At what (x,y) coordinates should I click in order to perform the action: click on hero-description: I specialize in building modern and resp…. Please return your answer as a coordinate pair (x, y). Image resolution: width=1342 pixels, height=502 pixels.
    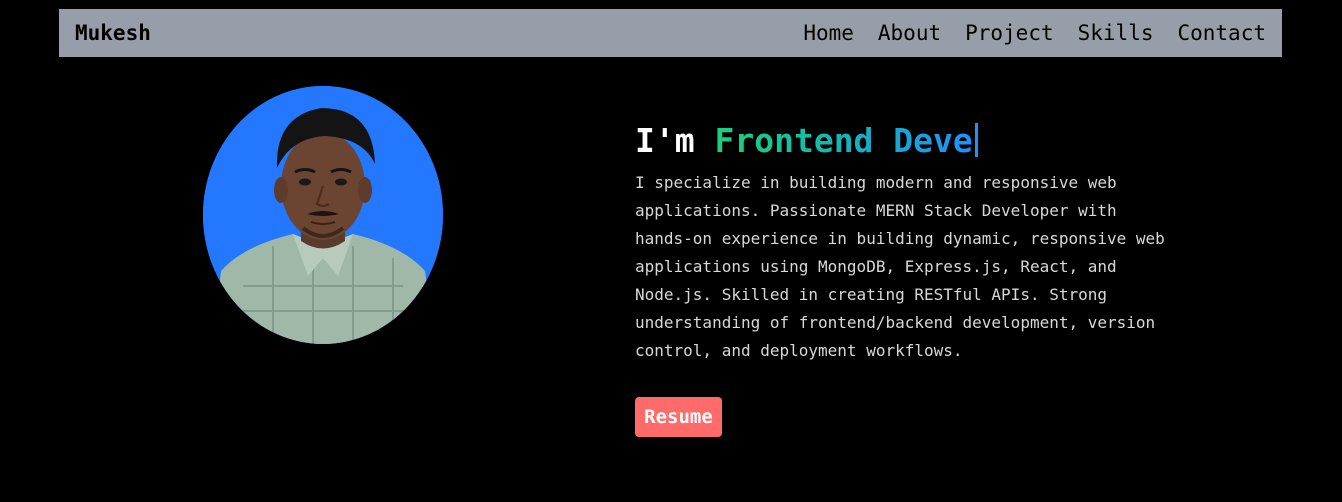
    Looking at the image, I should click on (900, 266).